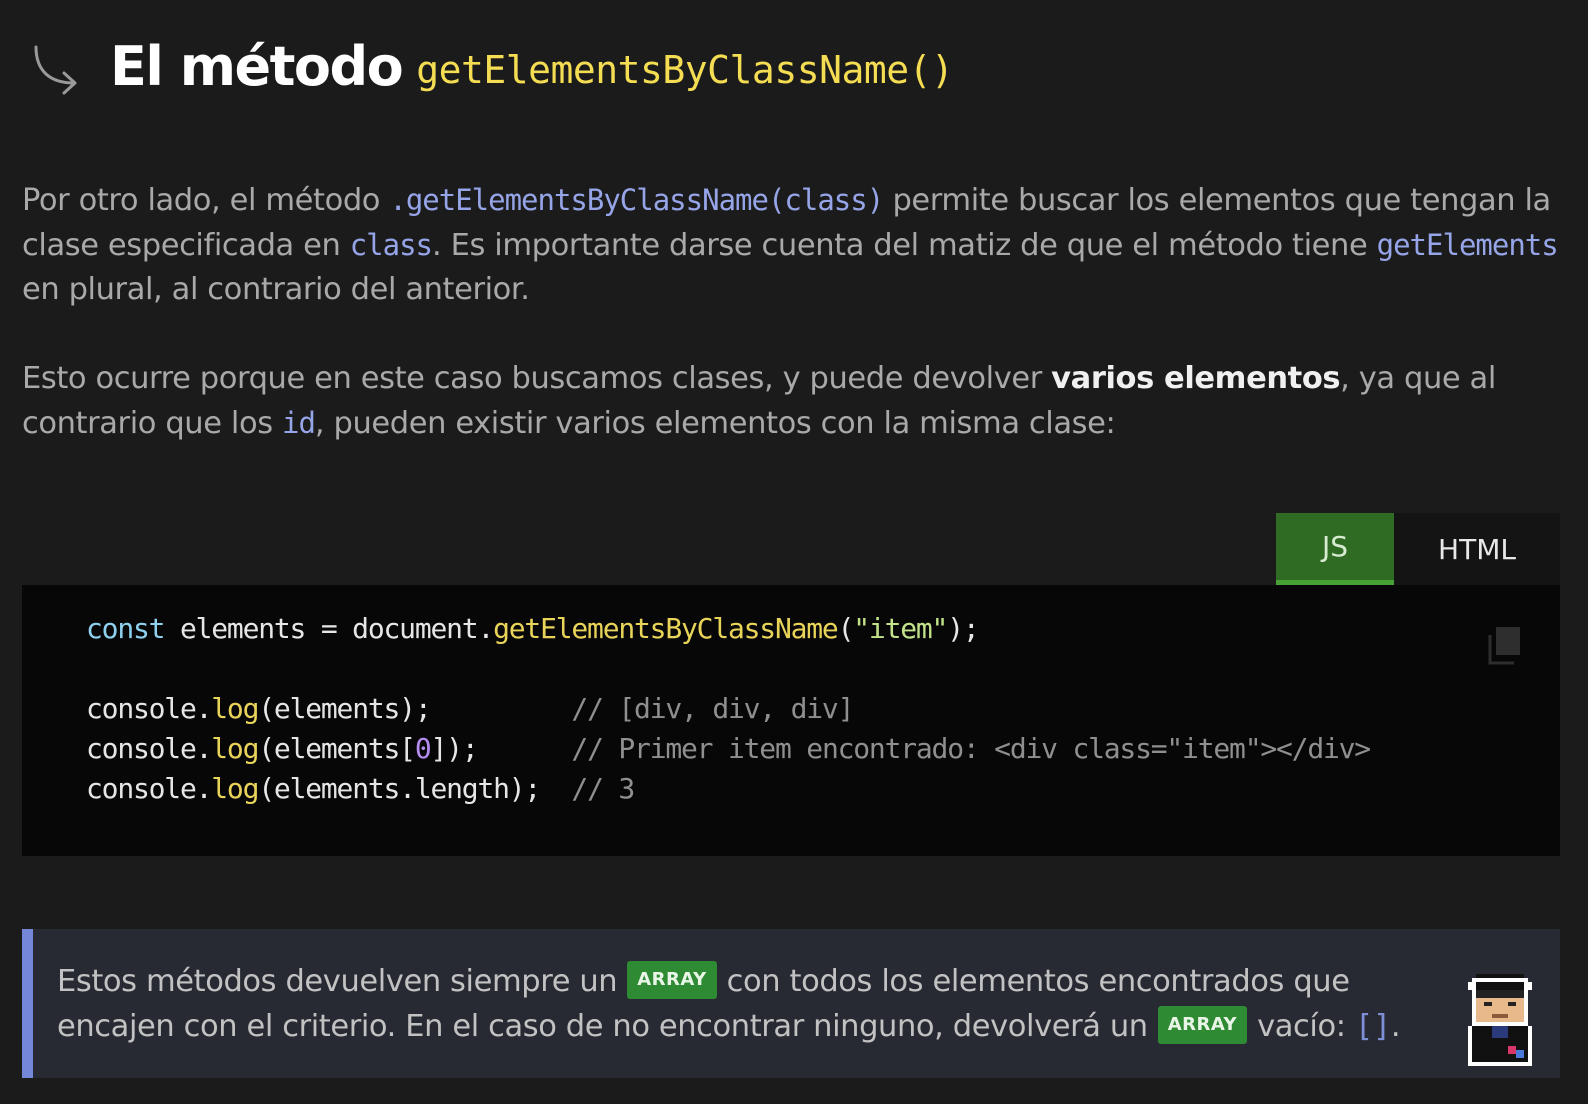  I want to click on code-tabs: JS HTML, so click(1418, 549).